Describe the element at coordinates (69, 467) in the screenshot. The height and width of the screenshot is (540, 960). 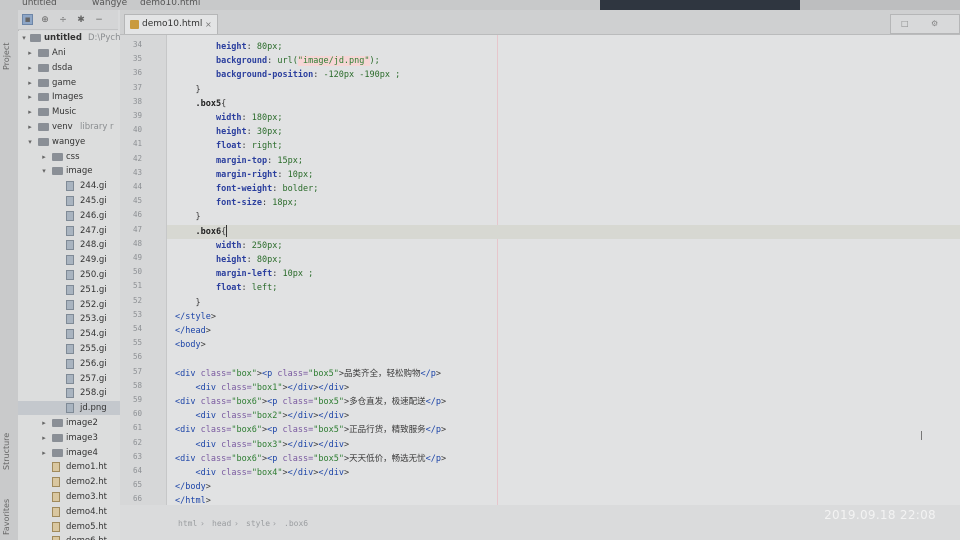
I see `tree-item: demo1.ht` at that location.